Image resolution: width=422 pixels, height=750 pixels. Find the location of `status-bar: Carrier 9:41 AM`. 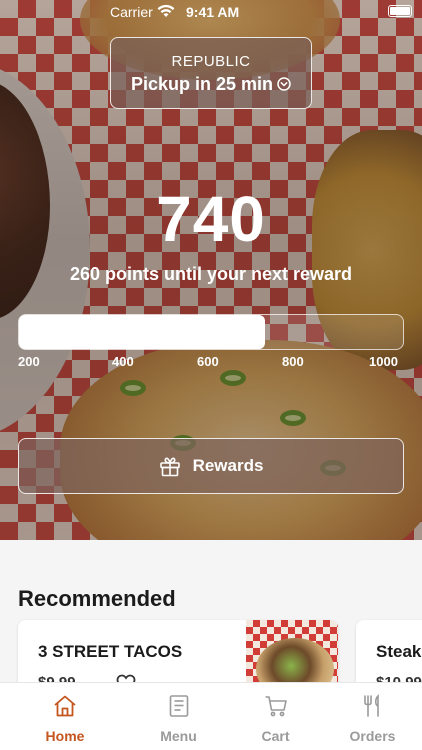

status-bar: Carrier 9:41 AM is located at coordinates (211, 12).